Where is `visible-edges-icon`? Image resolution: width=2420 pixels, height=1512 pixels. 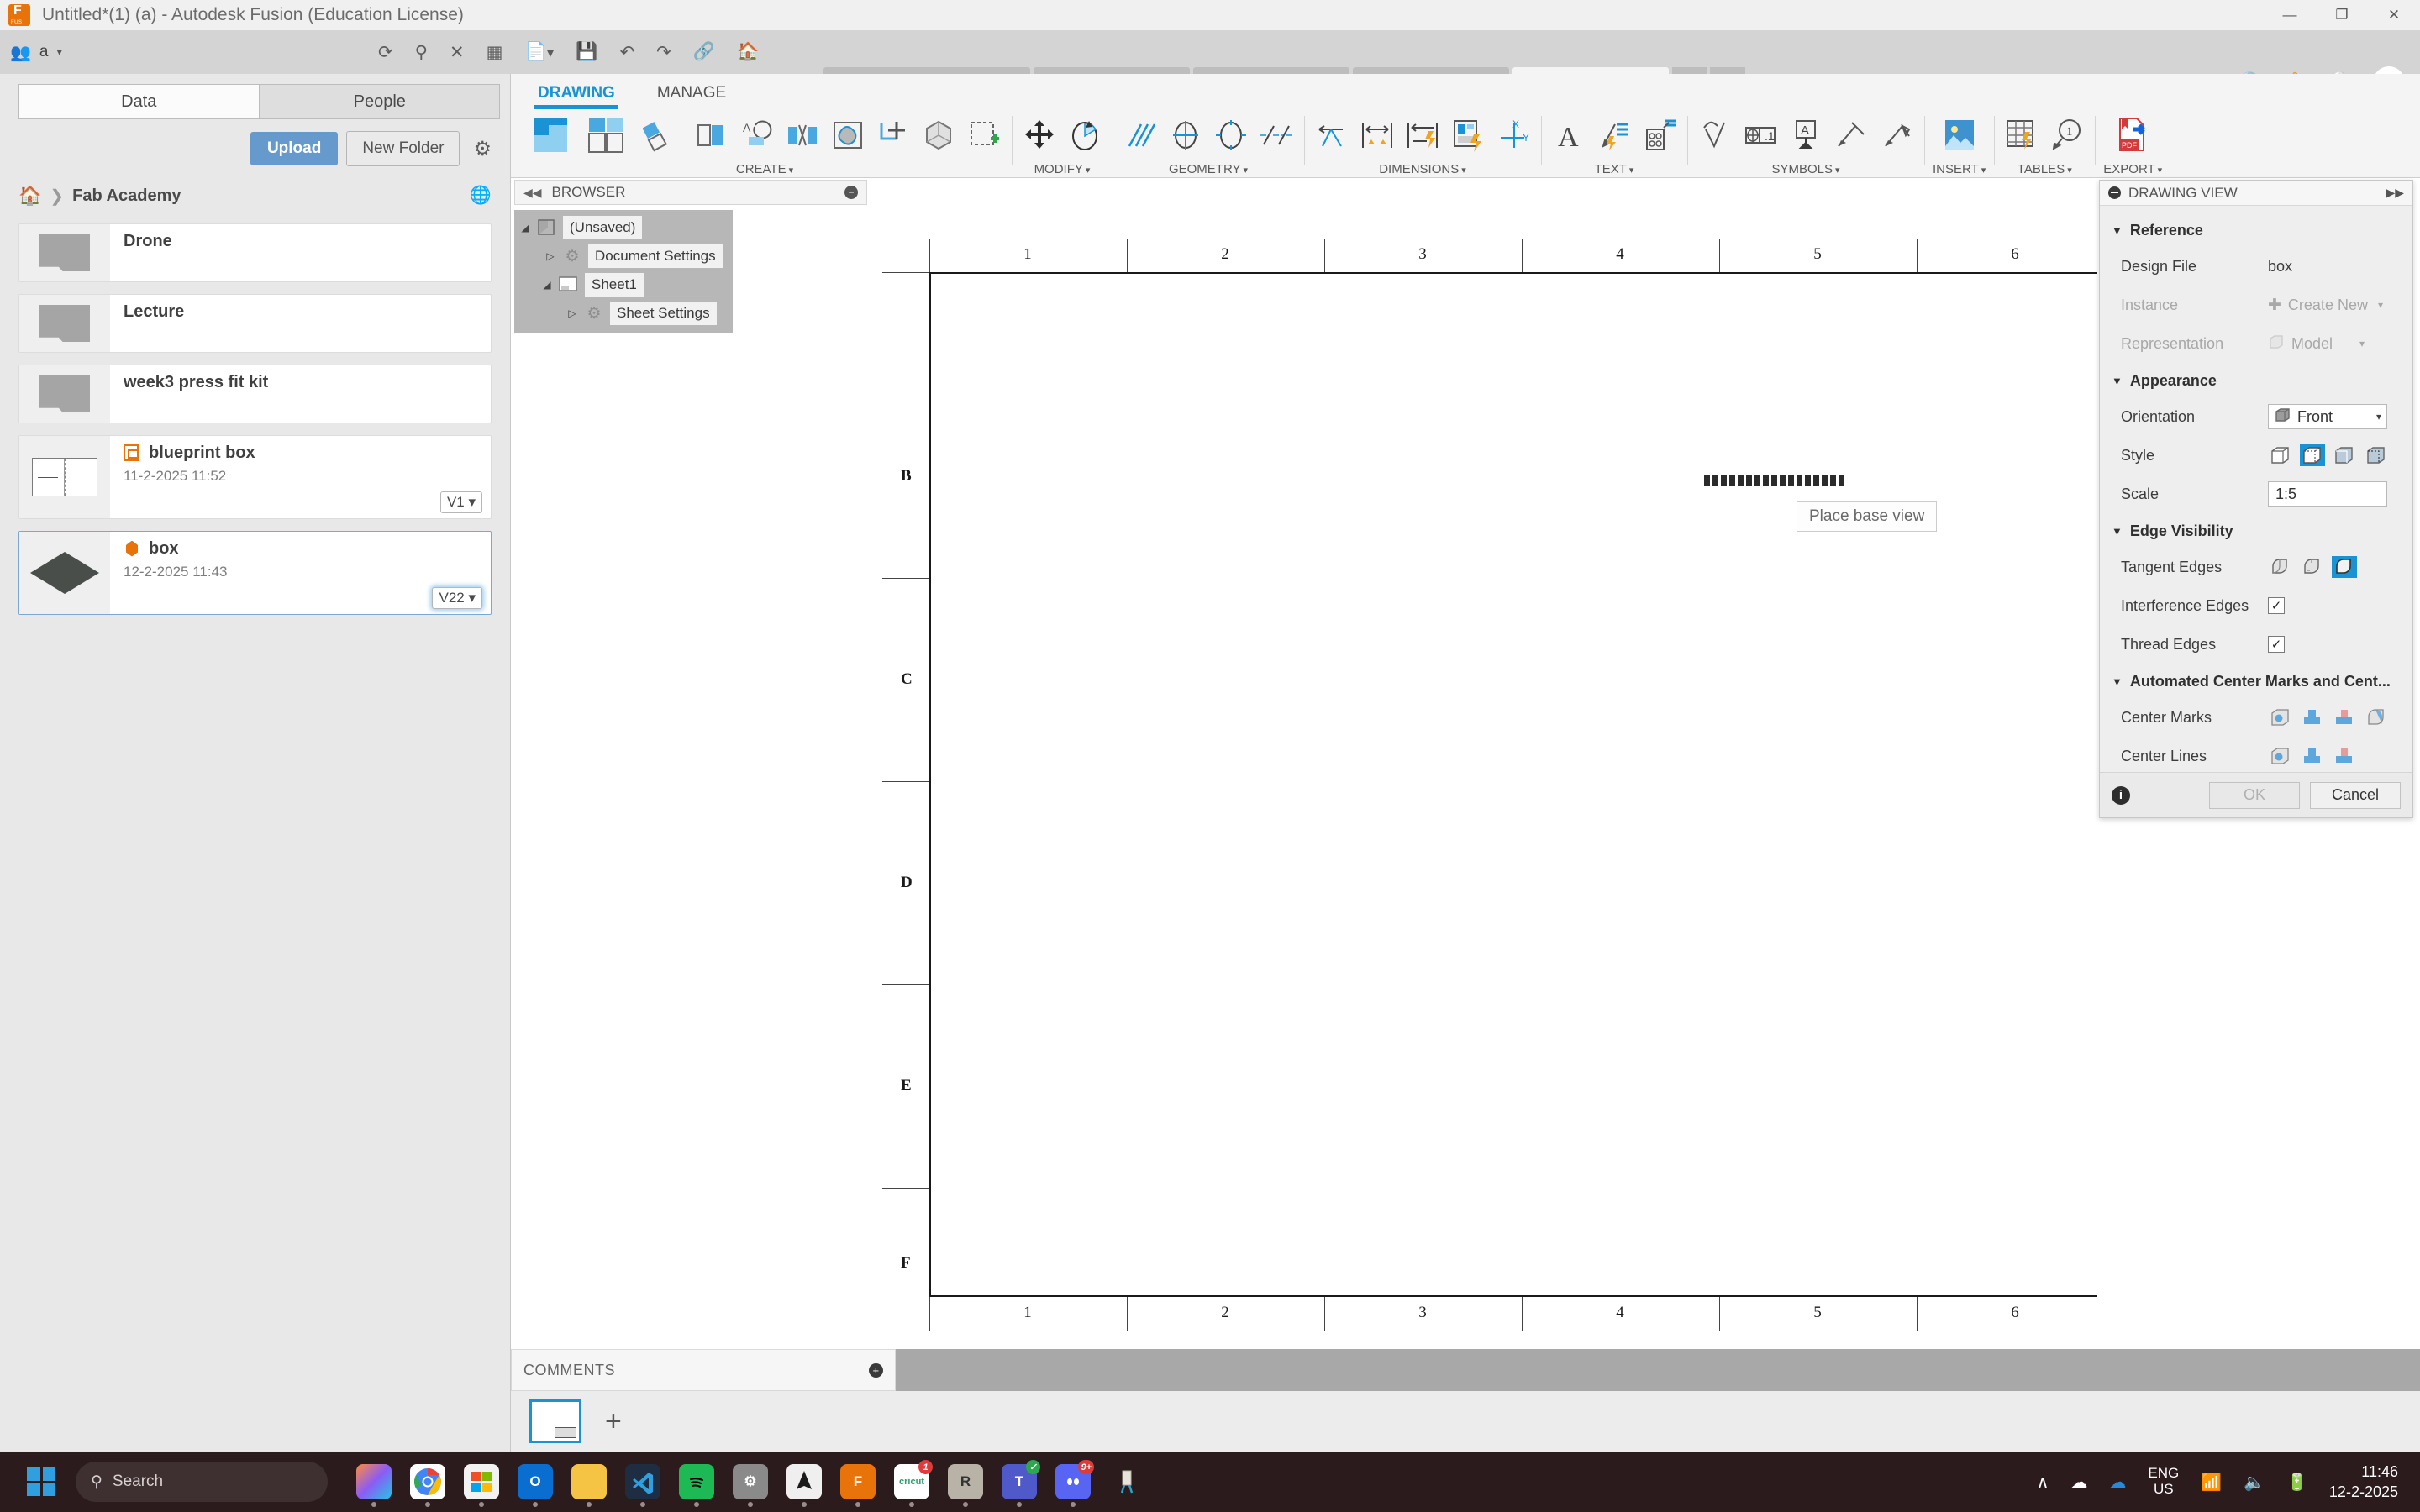
visible-edges-icon is located at coordinates (2280, 455).